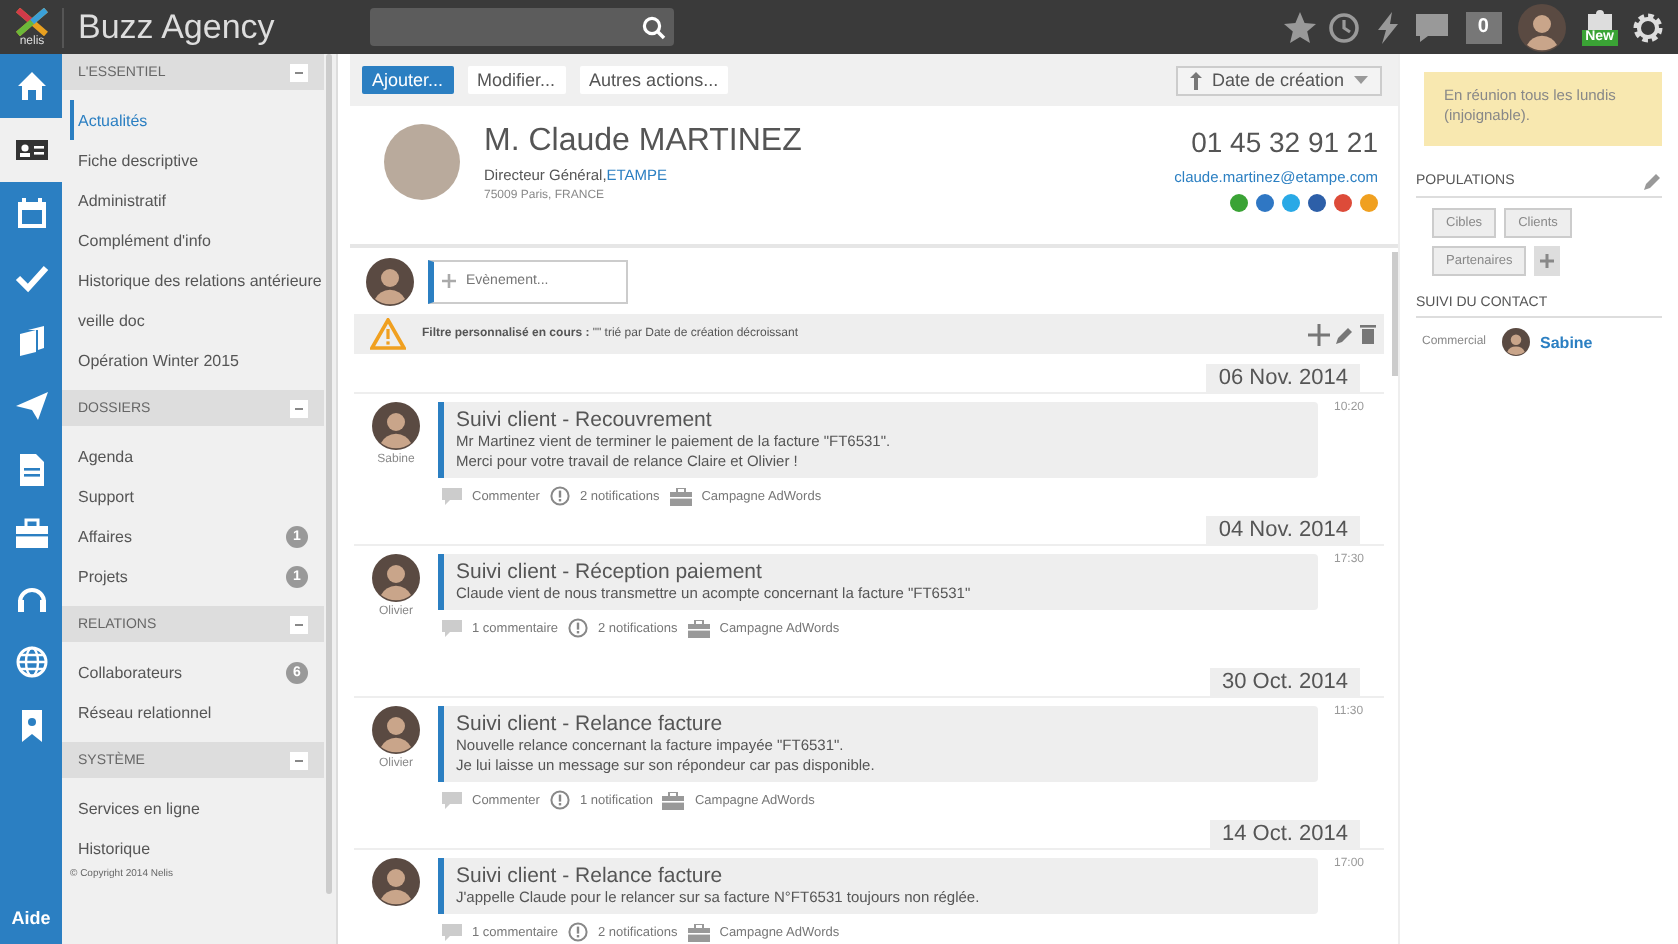 The height and width of the screenshot is (944, 1678). What do you see at coordinates (1284, 142) in the screenshot?
I see `phone-number: 01 45 32 91 21` at bounding box center [1284, 142].